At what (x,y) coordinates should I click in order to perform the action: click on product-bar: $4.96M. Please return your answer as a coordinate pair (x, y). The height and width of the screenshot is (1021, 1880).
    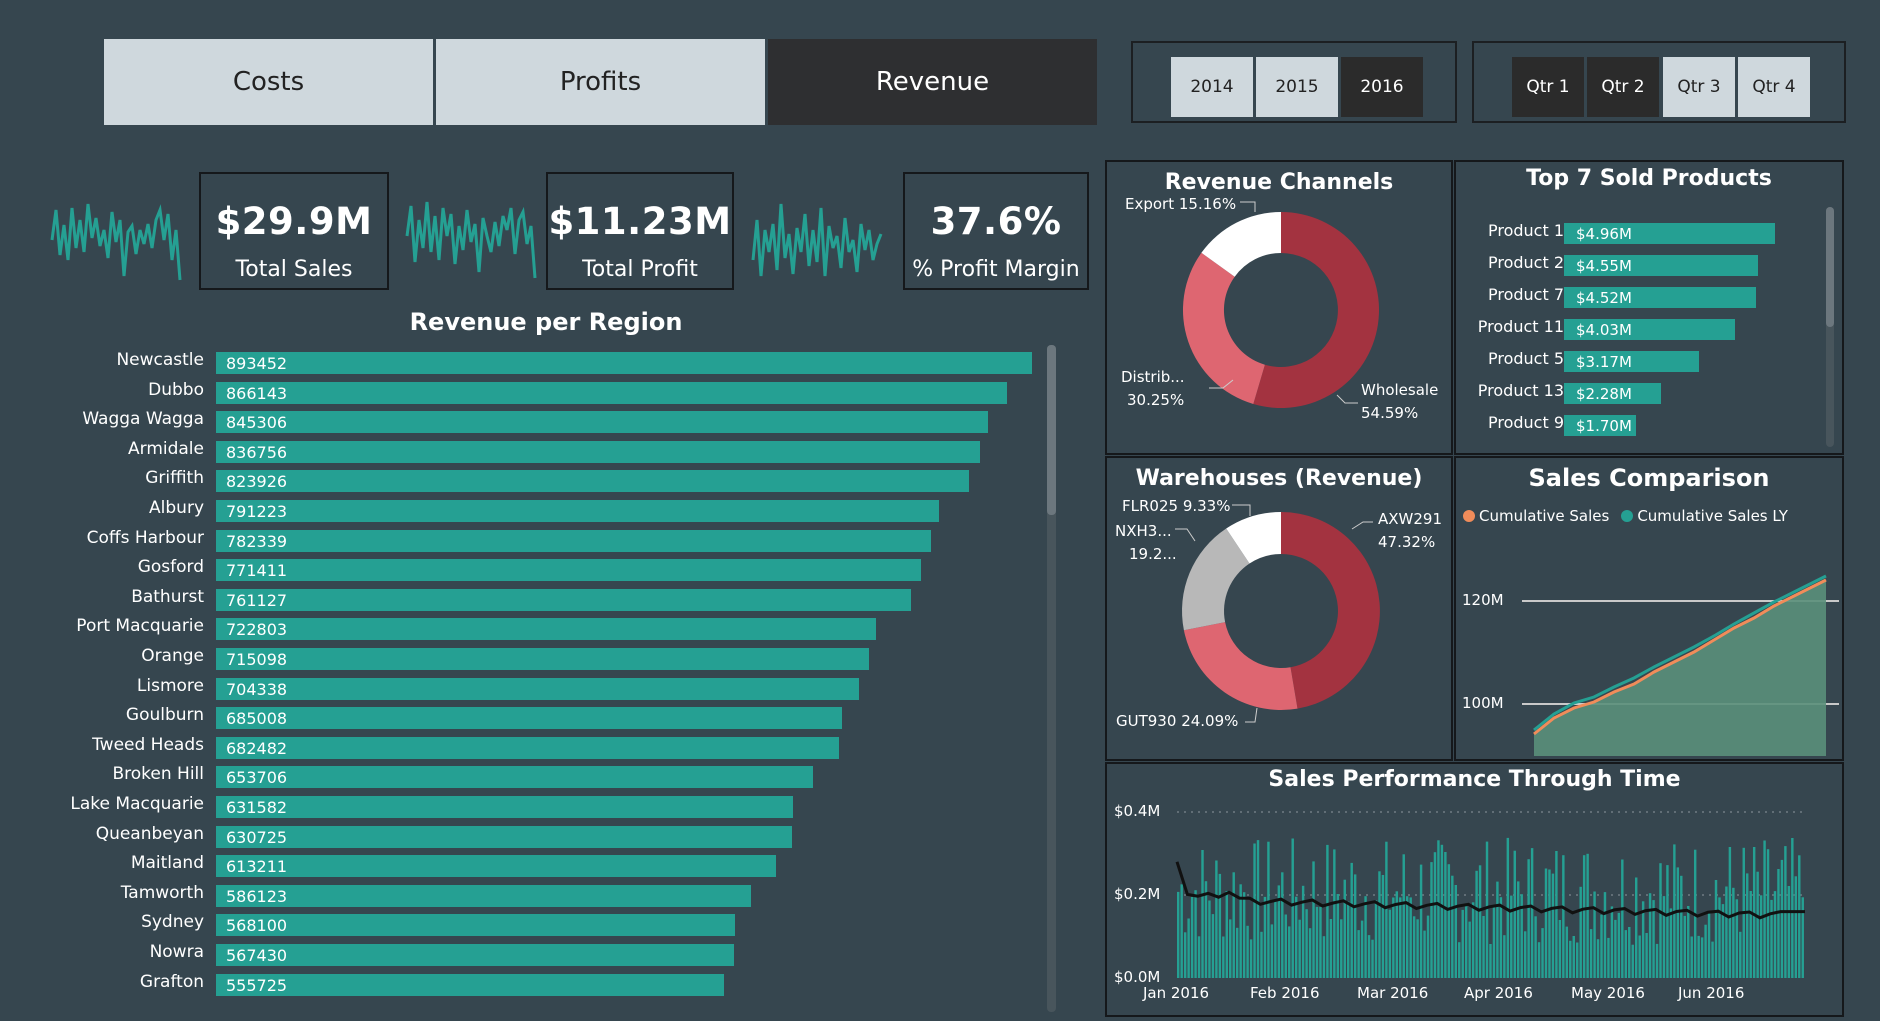
    Looking at the image, I should click on (1669, 233).